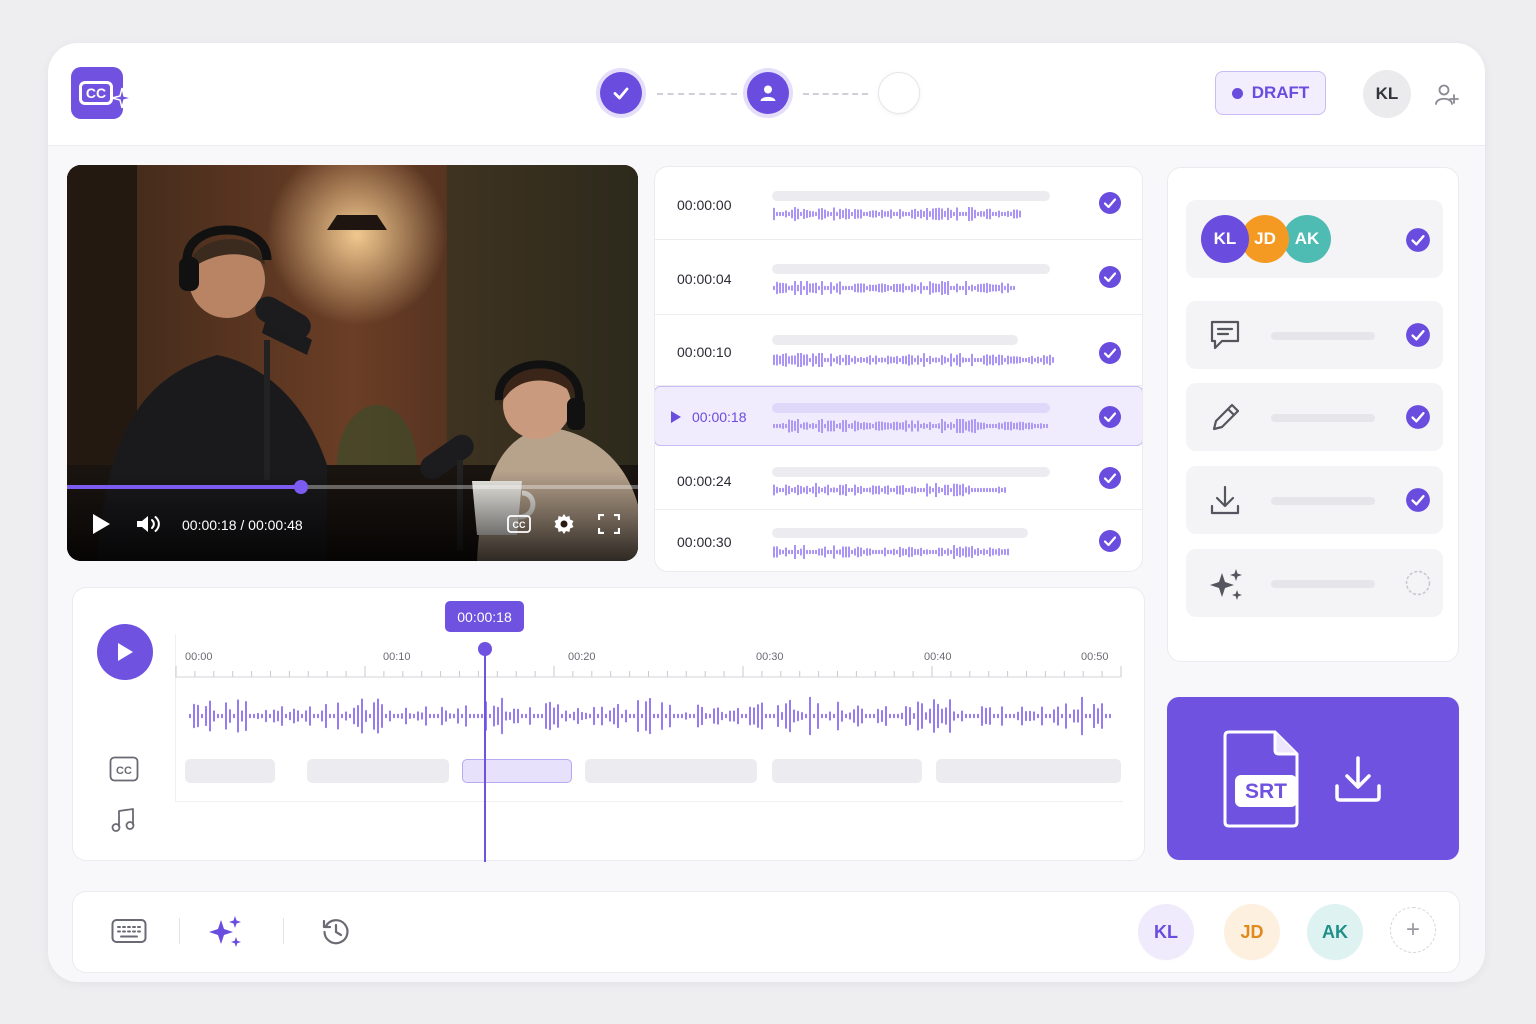 Image resolution: width=1536 pixels, height=1024 pixels. I want to click on task-download, so click(1314, 500).